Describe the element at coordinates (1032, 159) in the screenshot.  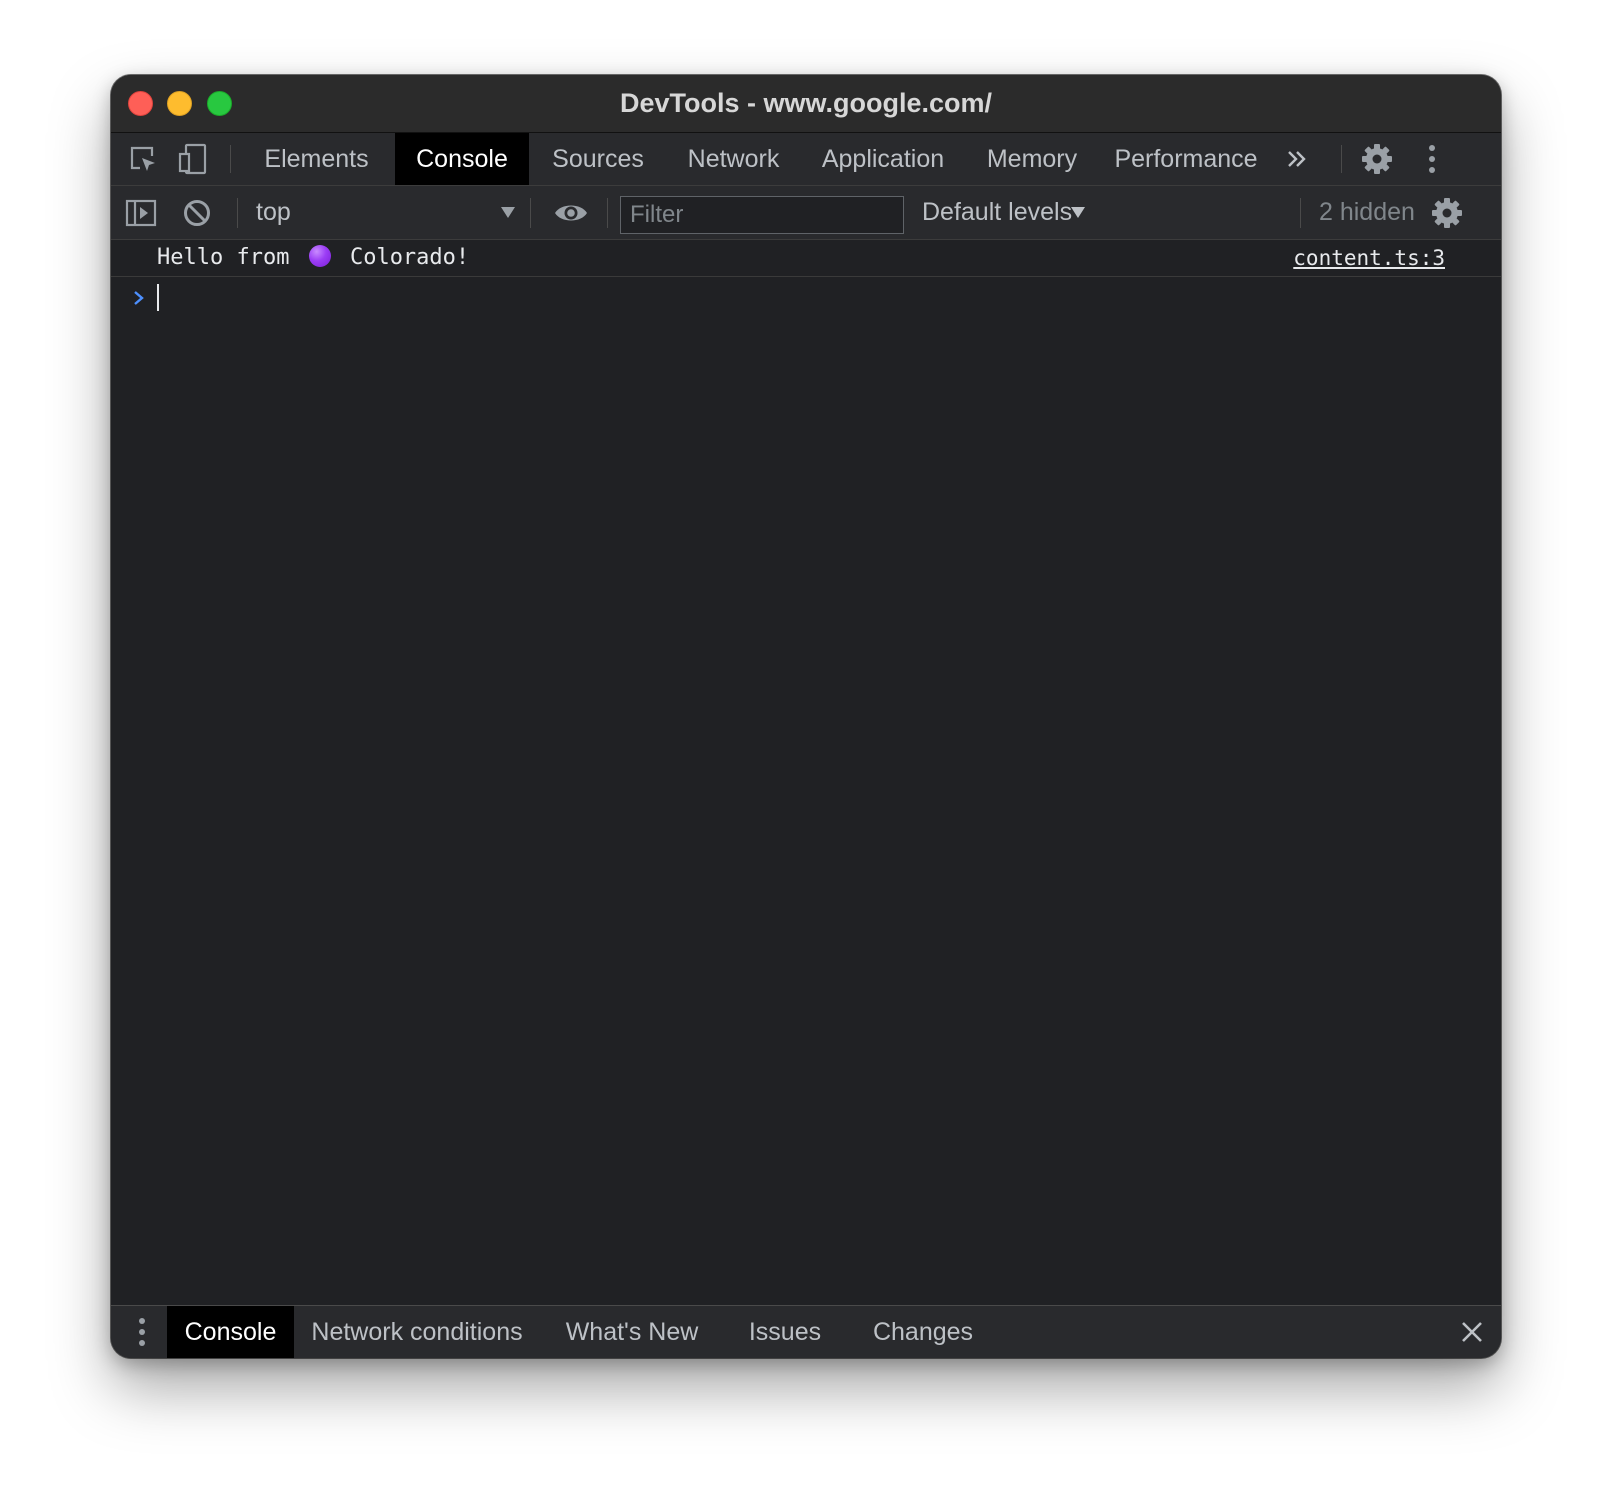
I see `tab-memory: Memory` at that location.